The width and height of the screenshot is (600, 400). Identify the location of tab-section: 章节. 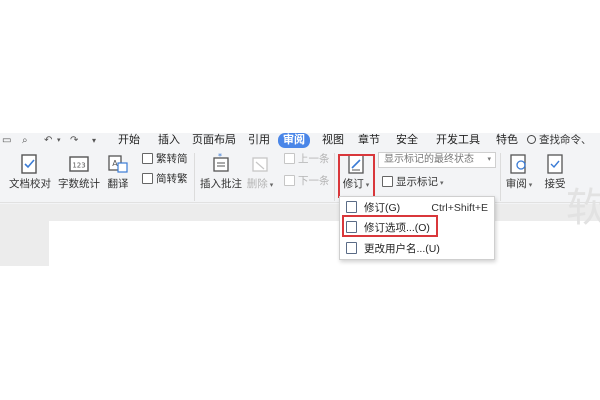
(369, 140).